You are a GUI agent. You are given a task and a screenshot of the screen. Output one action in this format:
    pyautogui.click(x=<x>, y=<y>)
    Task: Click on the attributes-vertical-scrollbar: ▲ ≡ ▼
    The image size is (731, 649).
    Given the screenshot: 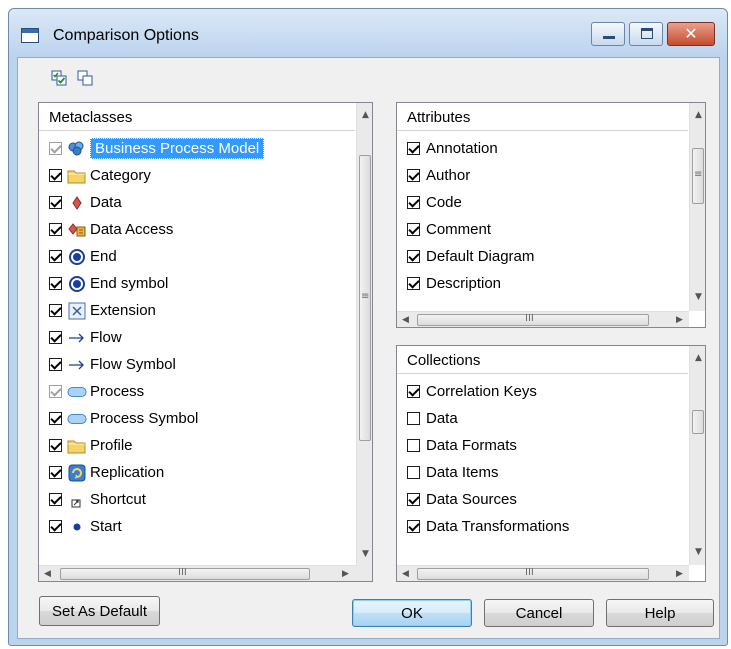 What is the action you would take?
    pyautogui.click(x=697, y=207)
    